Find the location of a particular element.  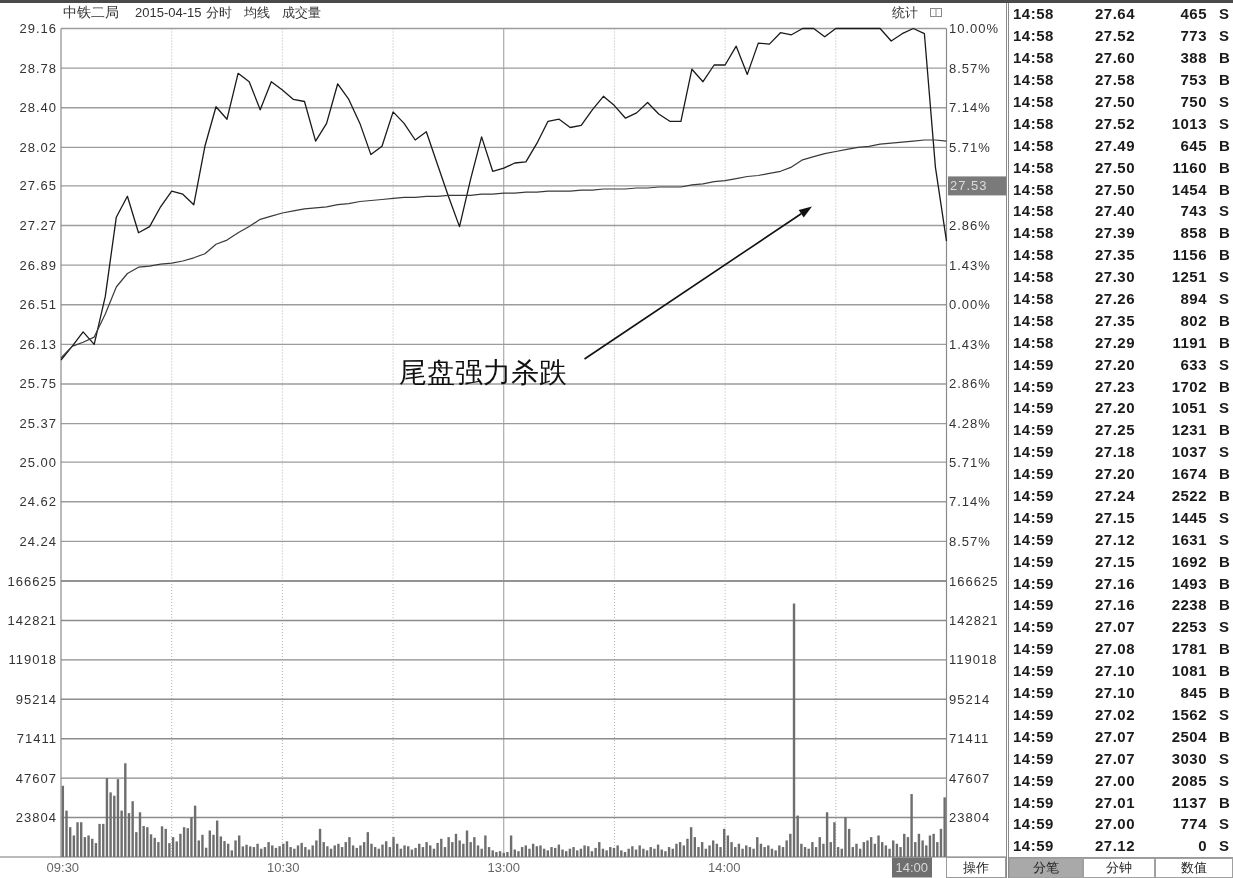

trade-volume: 774 is located at coordinates (1193, 824).